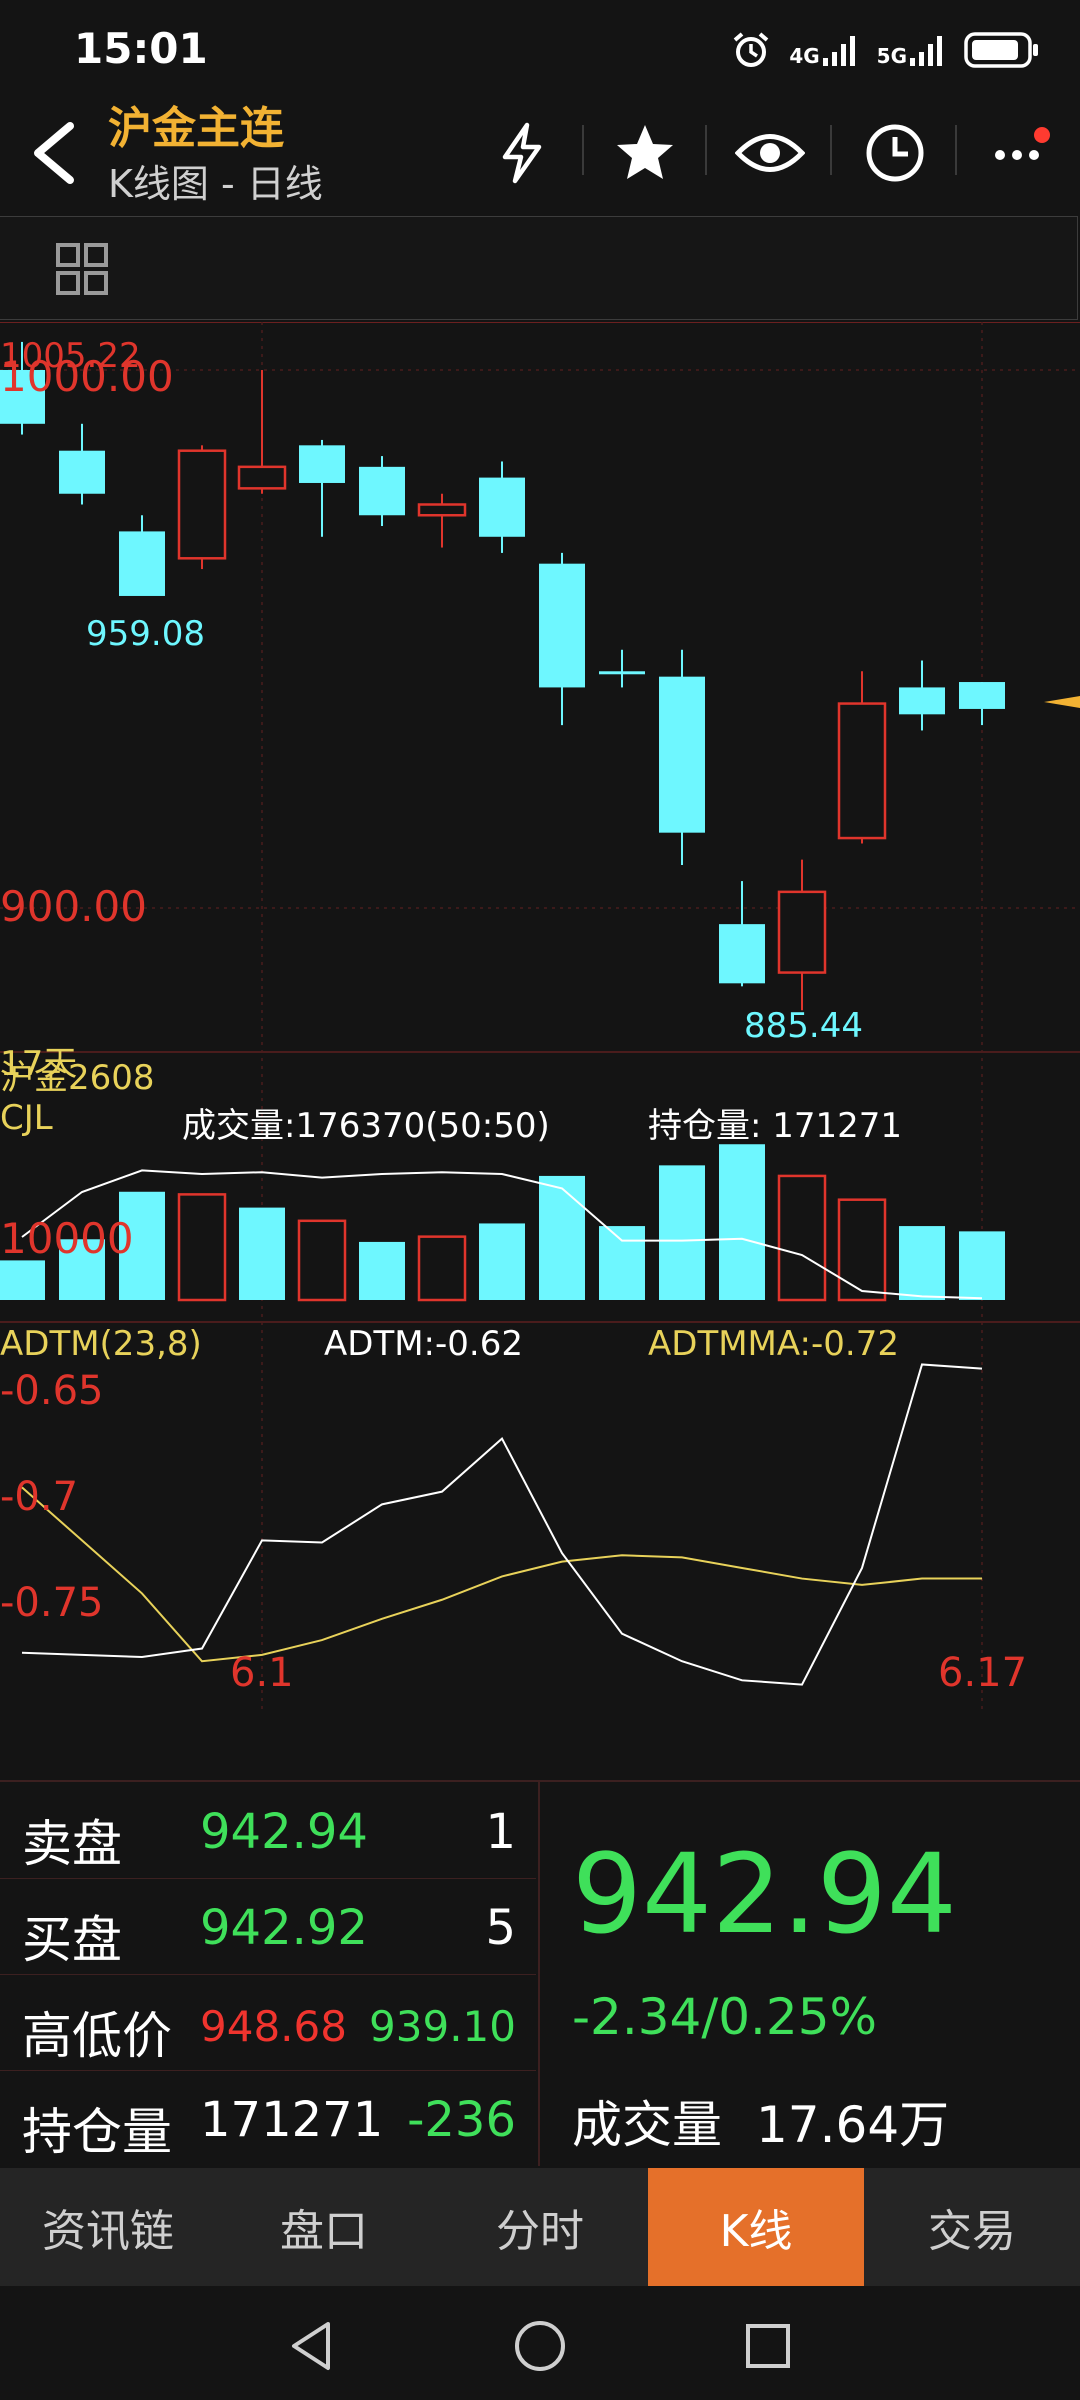 This screenshot has width=1080, height=2400. What do you see at coordinates (73, 906) in the screenshot?
I see `price-label-900: 900.00` at bounding box center [73, 906].